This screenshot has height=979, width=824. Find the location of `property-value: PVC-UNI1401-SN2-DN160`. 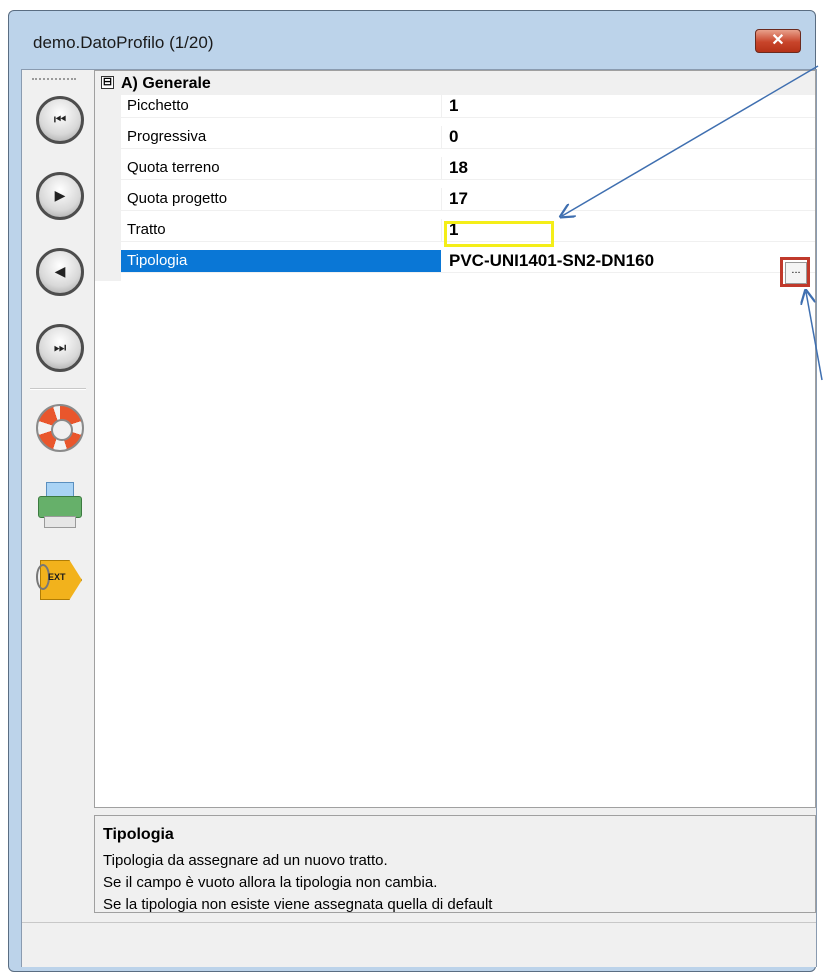

property-value: PVC-UNI1401-SN2-DN160 is located at coordinates (551, 261).